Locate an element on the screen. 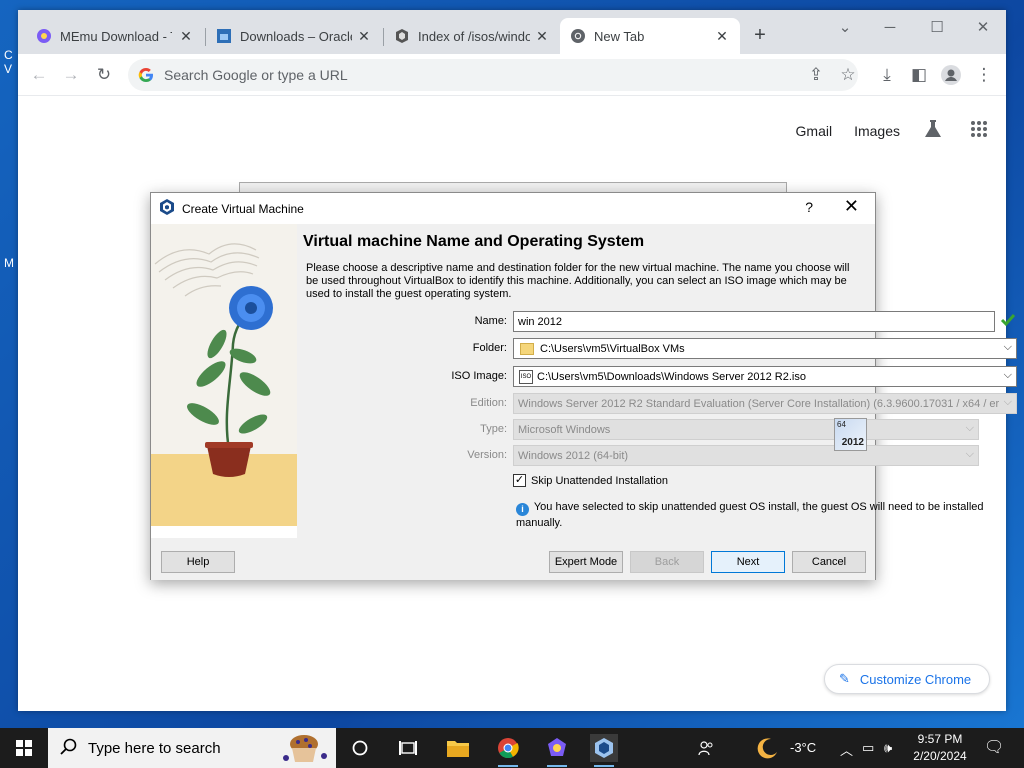 The height and width of the screenshot is (768, 1024). name-field is located at coordinates (754, 321).